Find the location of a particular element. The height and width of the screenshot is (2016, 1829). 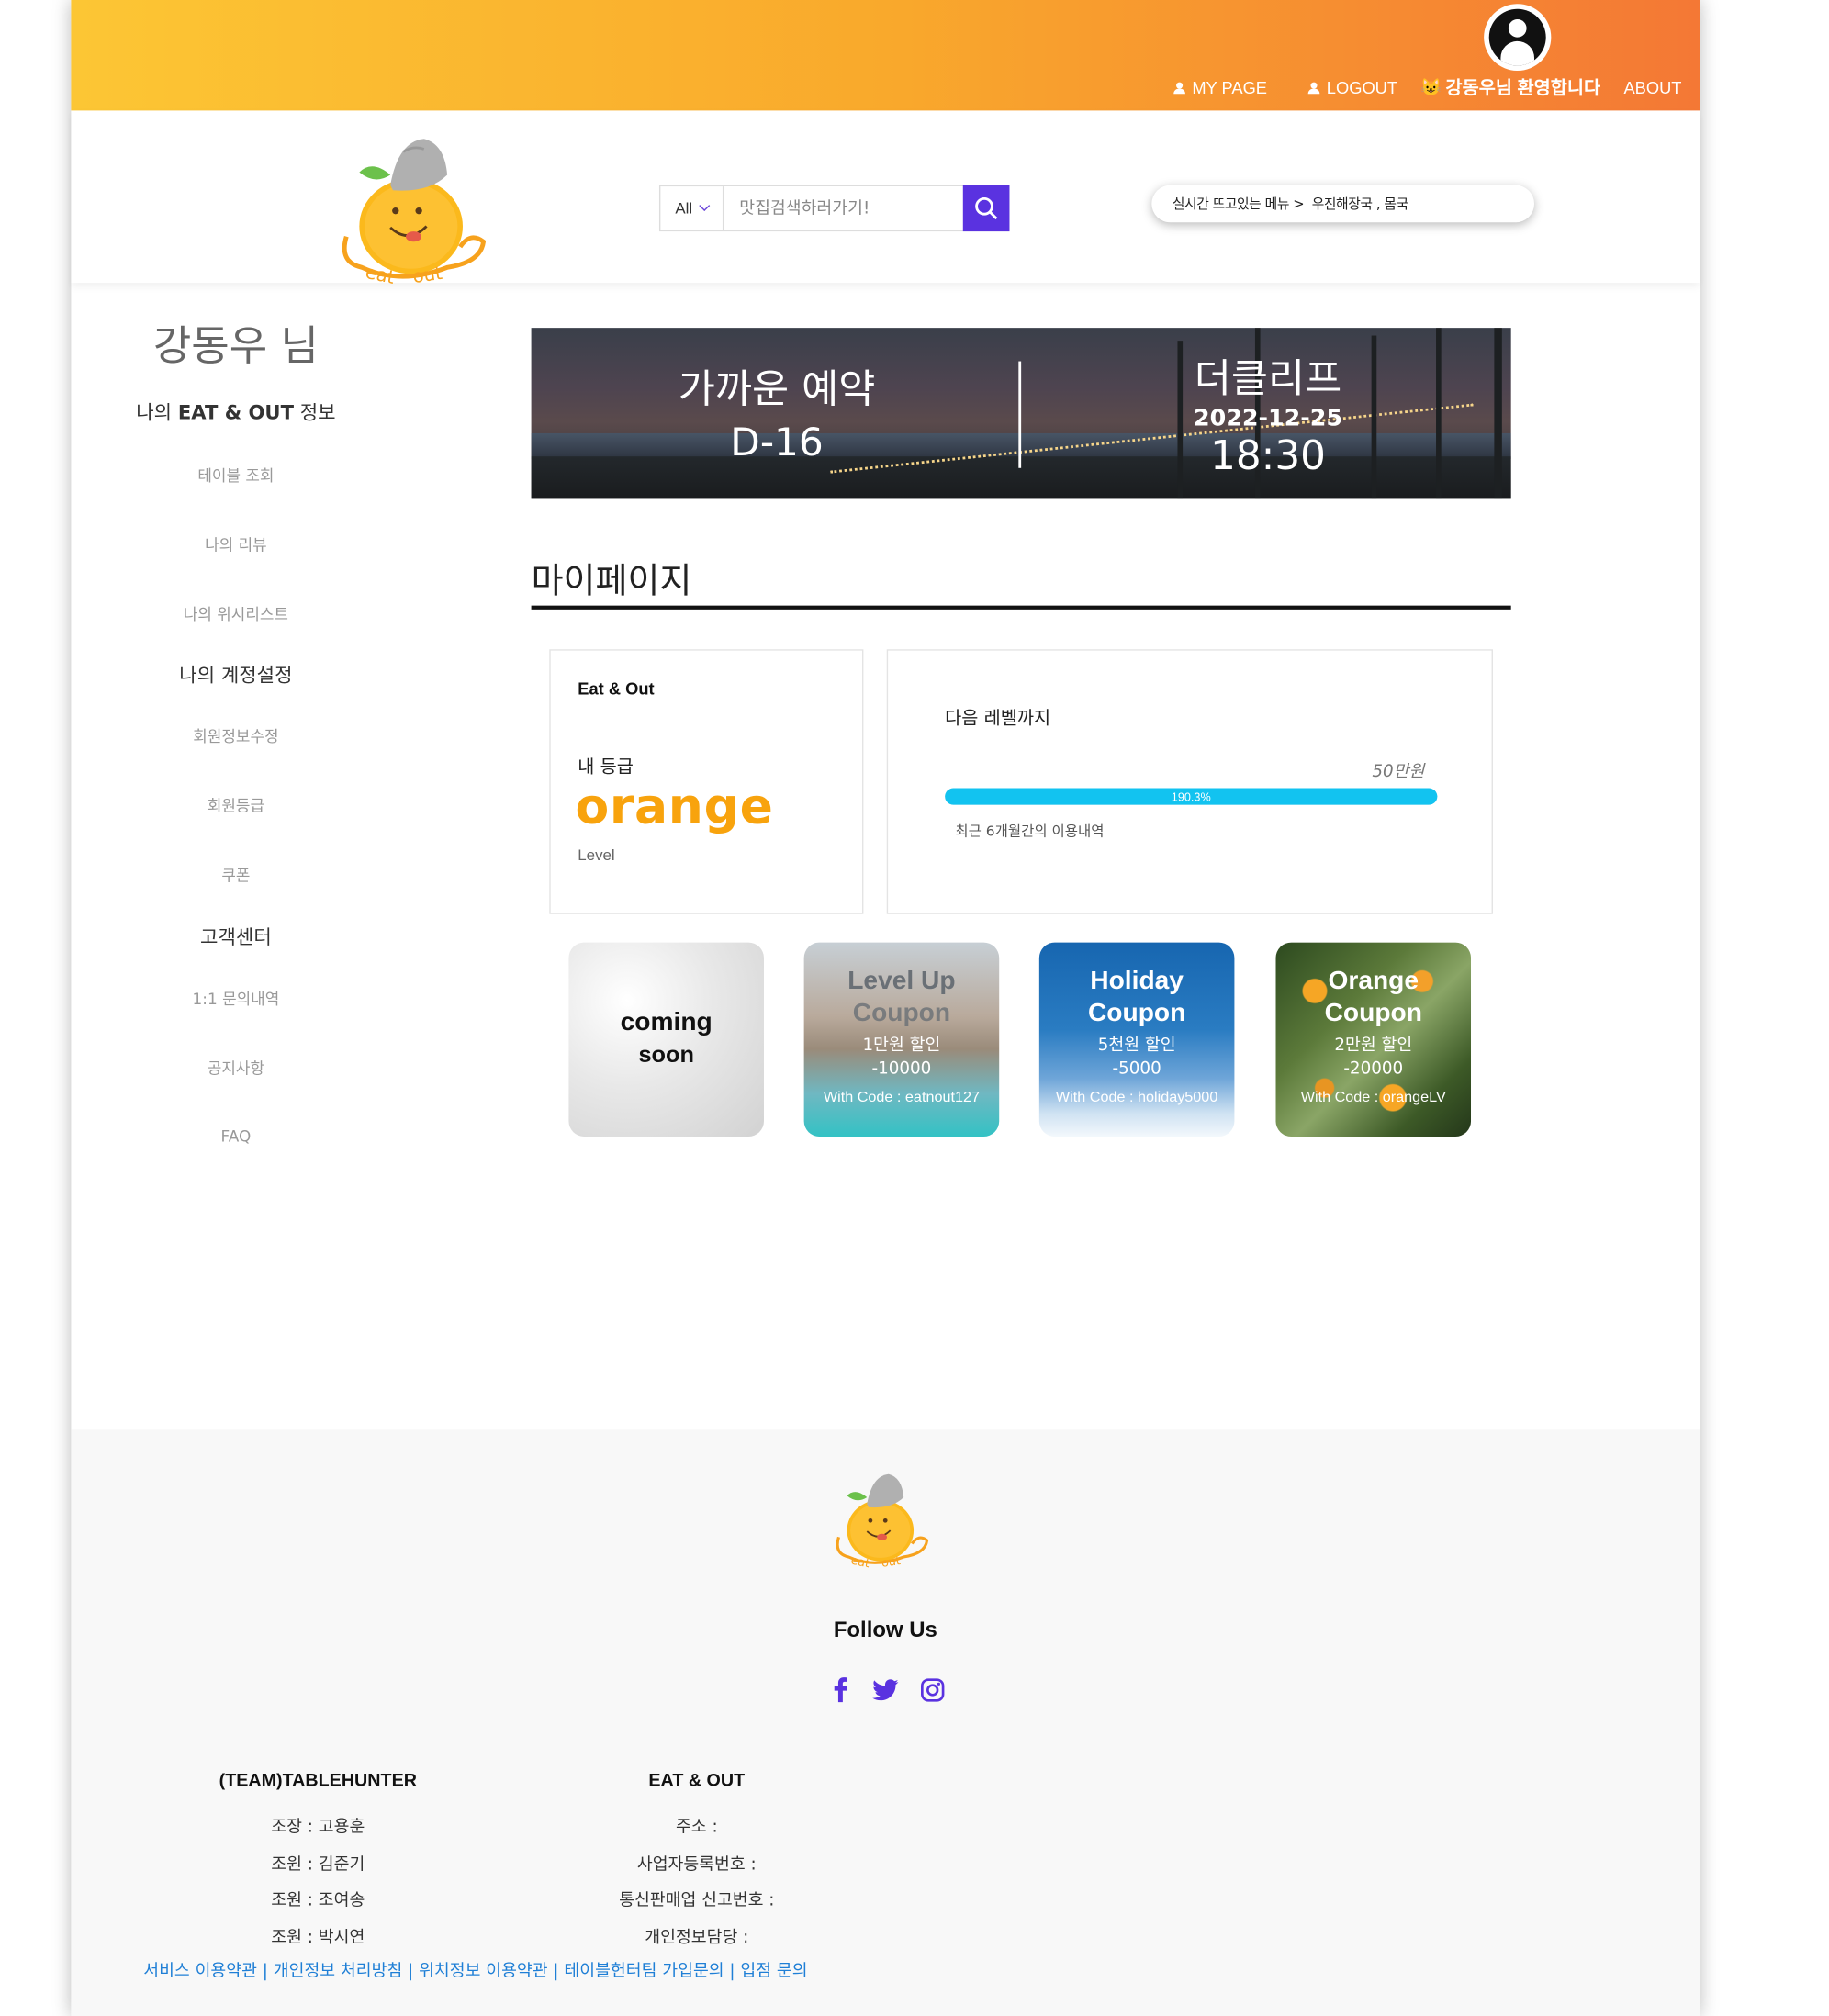

location-terms-link: 위치정보 이용약관 is located at coordinates (483, 1971).